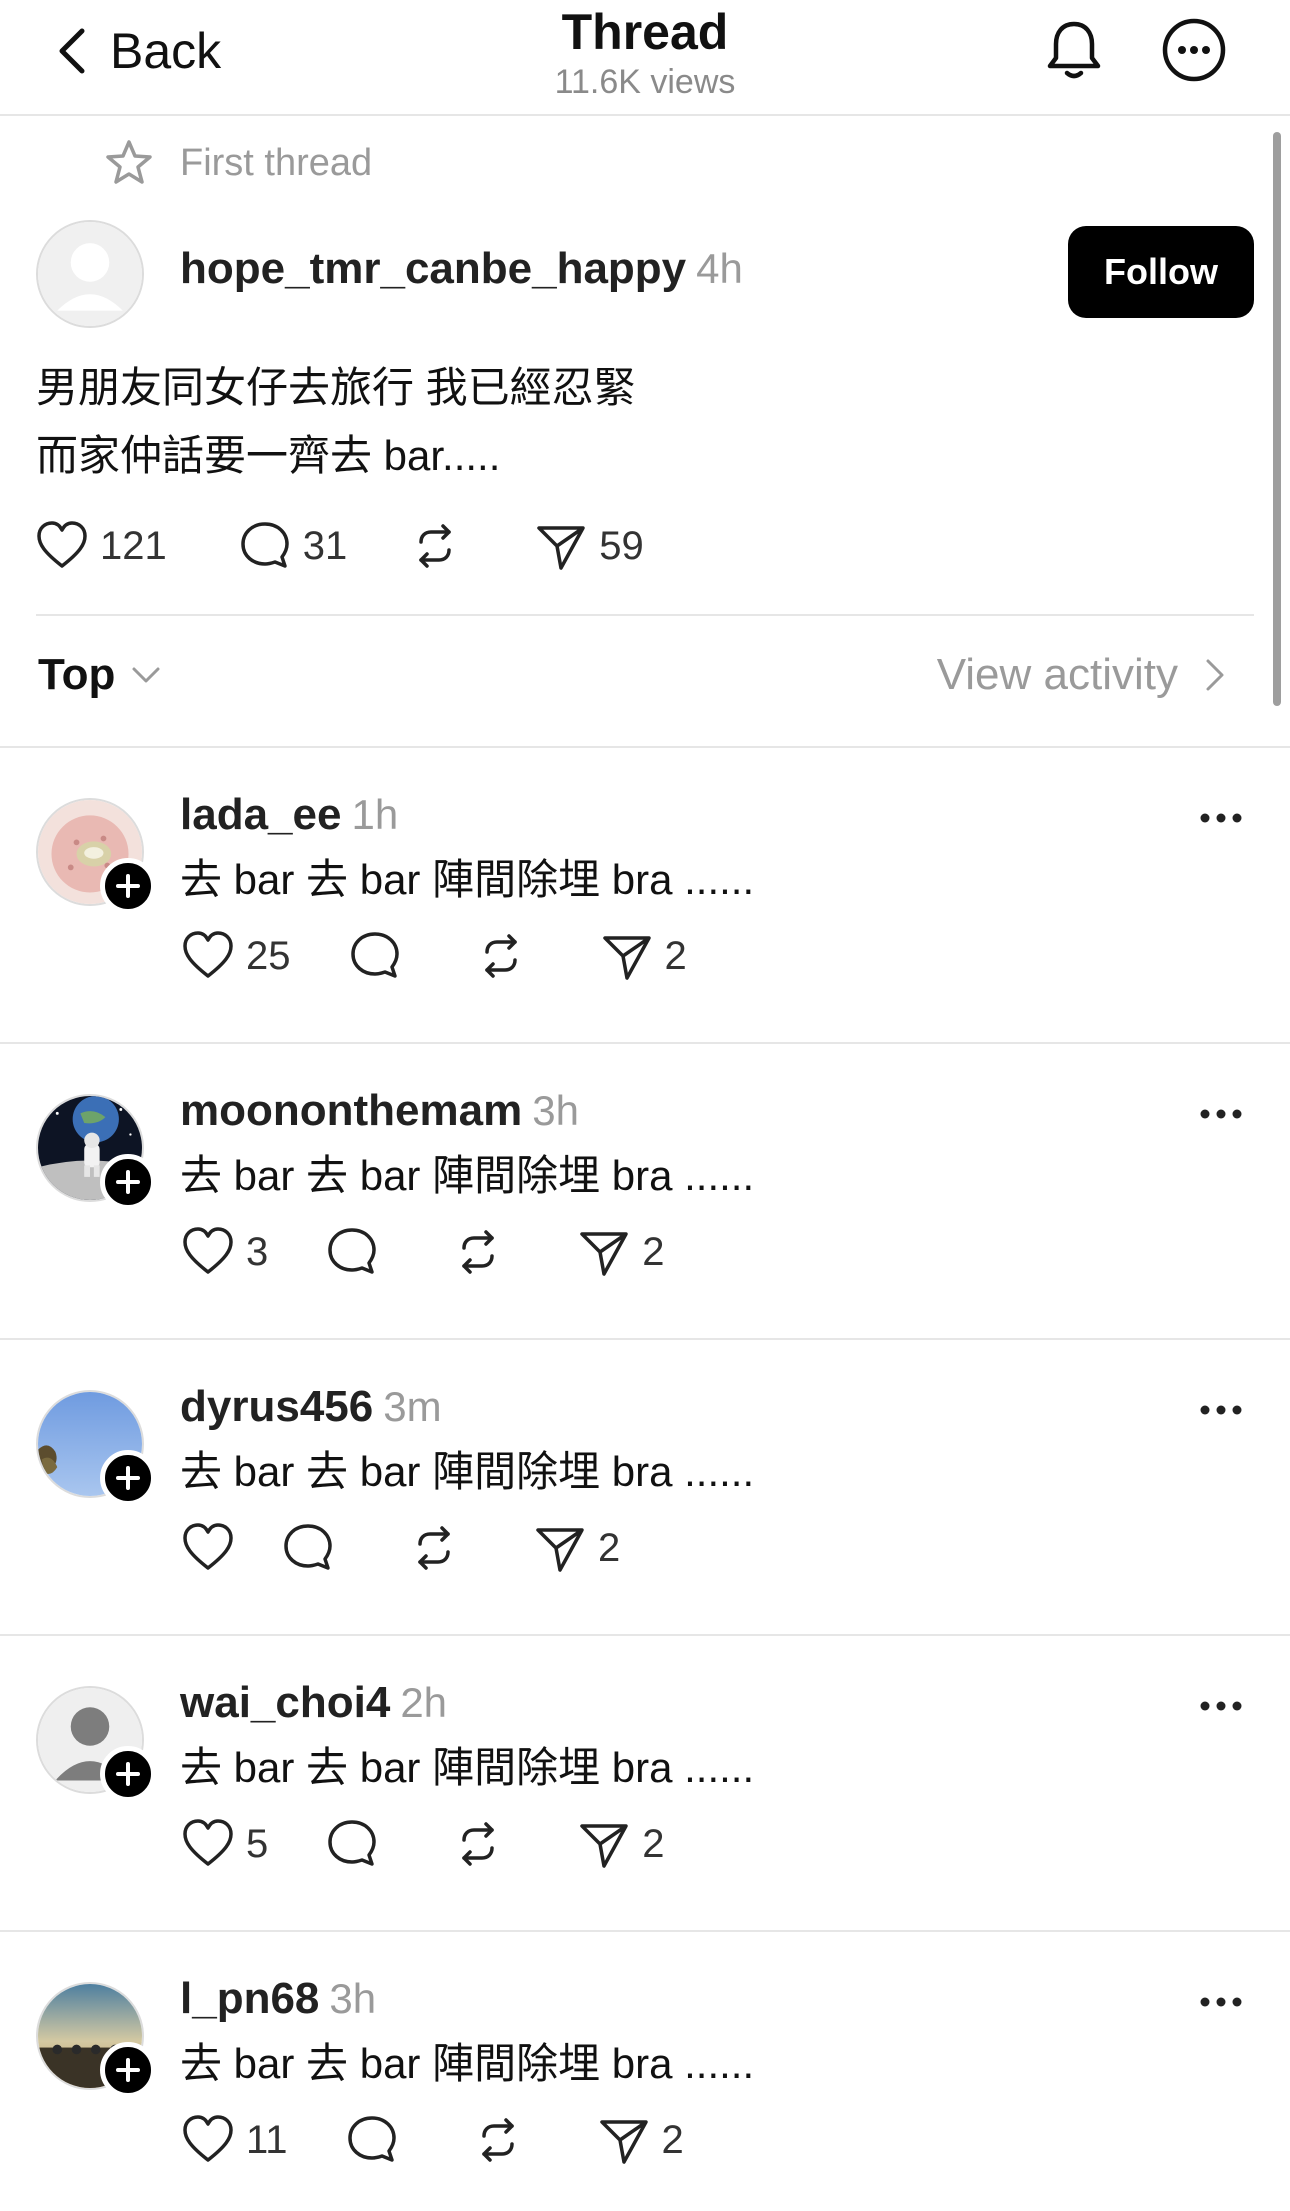 The width and height of the screenshot is (1290, 2211). I want to click on top-nav-bar: Back Thread 11.6K views, so click(645, 58).